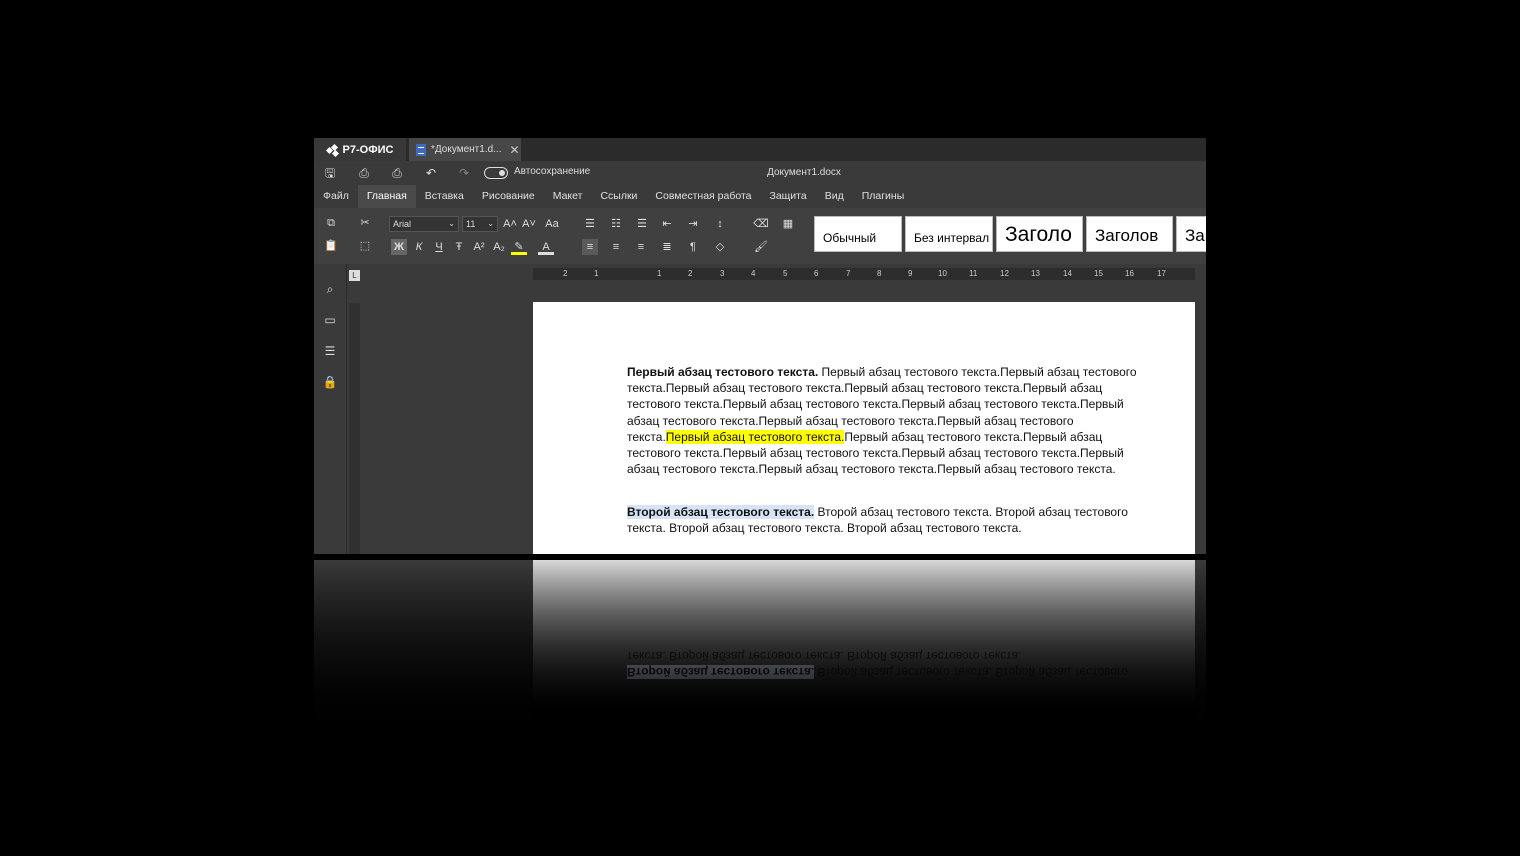 The image size is (1520, 856). What do you see at coordinates (1067, 273) in the screenshot?
I see `ruler-mark: 14` at bounding box center [1067, 273].